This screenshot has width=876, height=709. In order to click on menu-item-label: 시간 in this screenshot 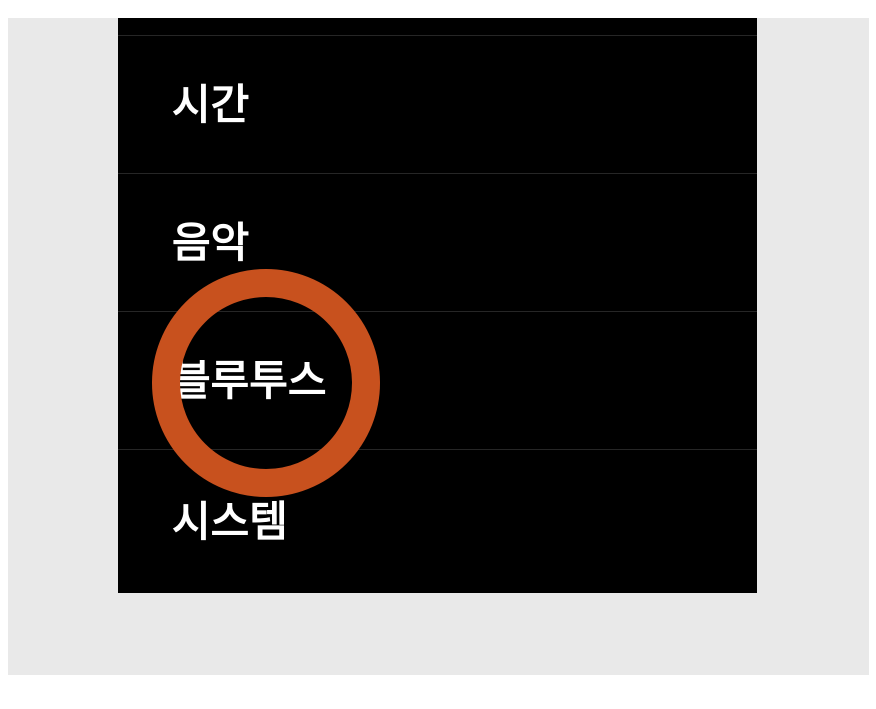, I will do `click(211, 104)`.